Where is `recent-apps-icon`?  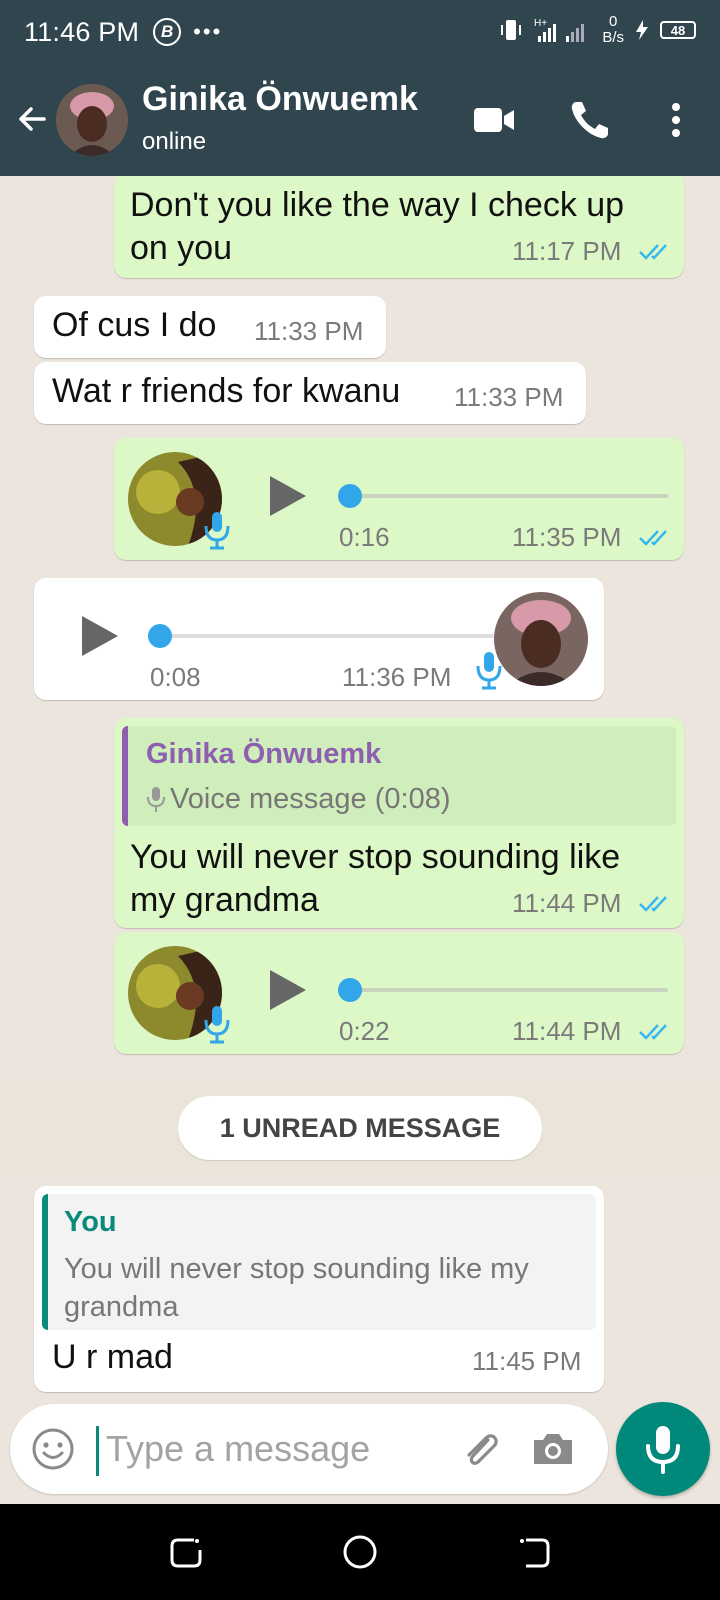 recent-apps-icon is located at coordinates (186, 1552).